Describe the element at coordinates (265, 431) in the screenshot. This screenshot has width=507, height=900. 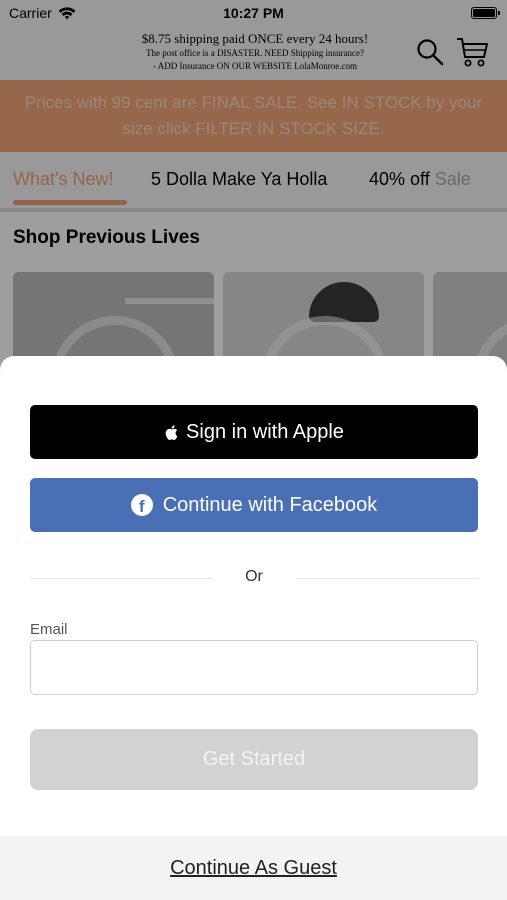
I see `apple-button-label: Sign in with Apple` at that location.